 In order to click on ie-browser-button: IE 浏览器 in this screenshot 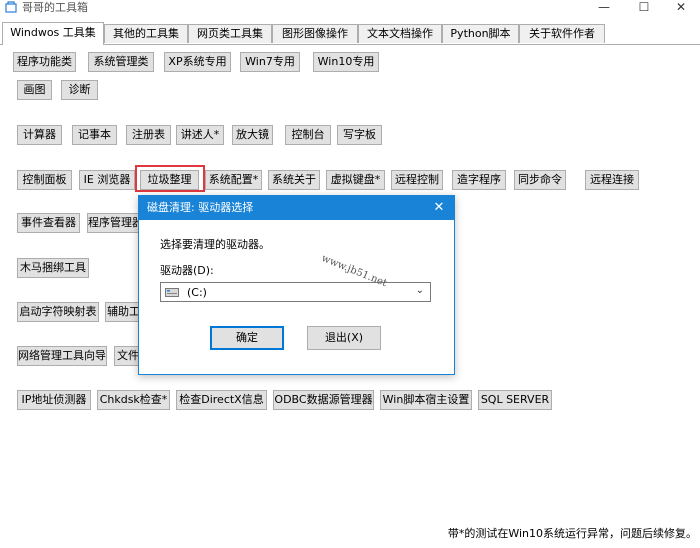, I will do `click(107, 180)`.